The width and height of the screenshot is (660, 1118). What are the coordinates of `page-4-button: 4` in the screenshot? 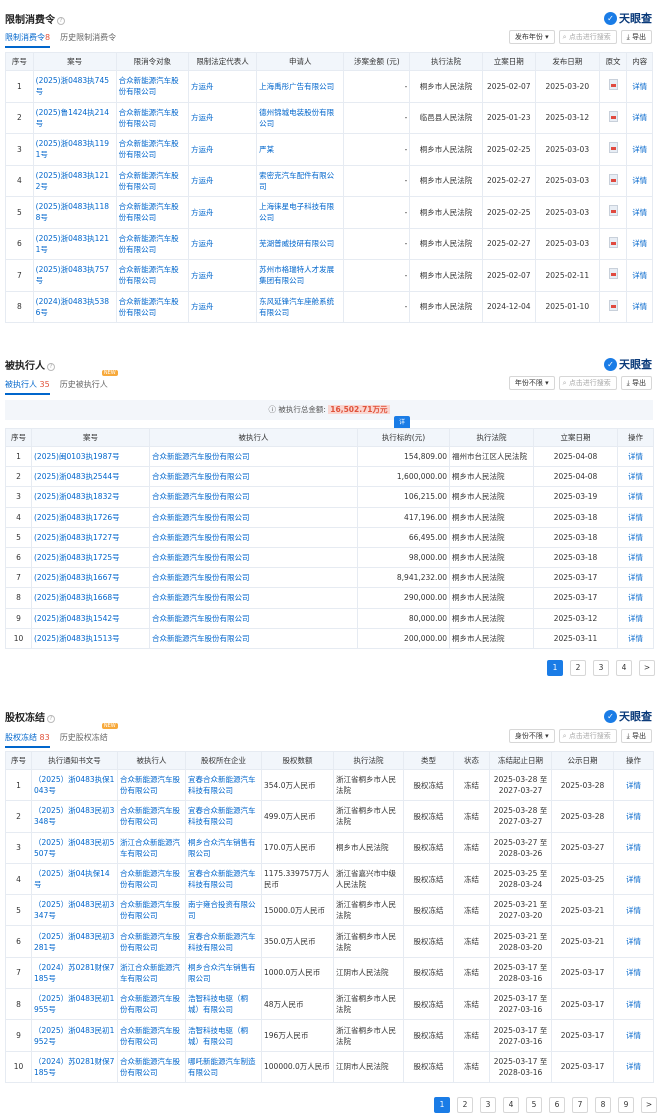 It's located at (511, 1105).